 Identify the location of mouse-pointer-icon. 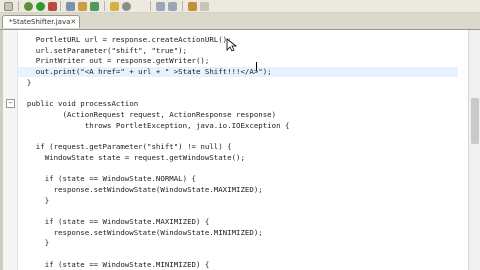
(232, 45).